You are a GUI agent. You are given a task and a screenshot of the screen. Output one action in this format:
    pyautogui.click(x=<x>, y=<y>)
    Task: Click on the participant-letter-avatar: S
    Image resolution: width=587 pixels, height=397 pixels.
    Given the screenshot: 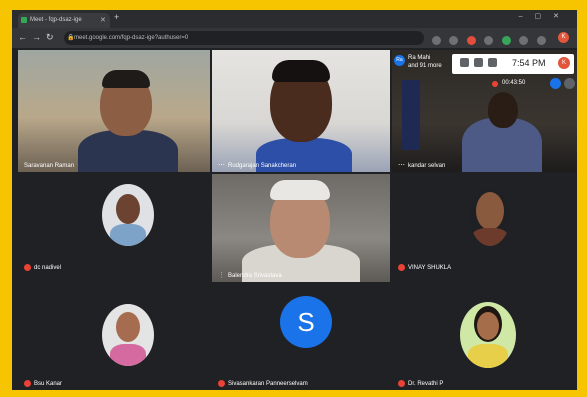 What is the action you would take?
    pyautogui.click(x=306, y=322)
    